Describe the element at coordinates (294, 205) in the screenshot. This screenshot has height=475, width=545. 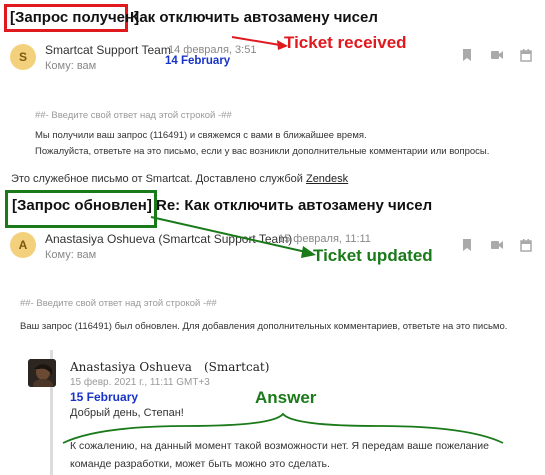
I see `ticket2-subject: Re: Как отключить автозамену чисел` at that location.